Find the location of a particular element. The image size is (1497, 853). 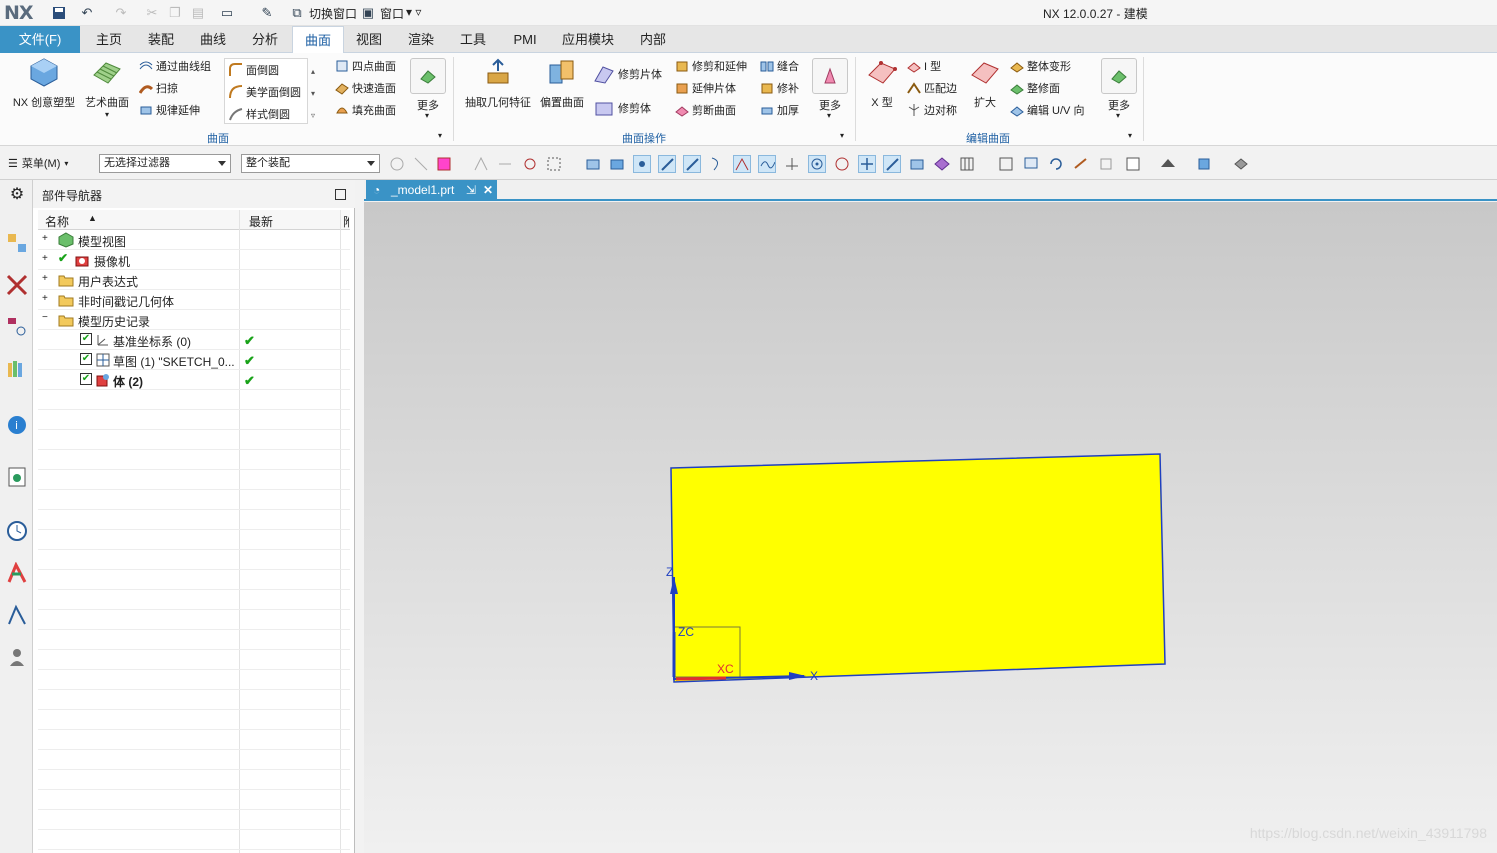

render-style-icon is located at coordinates (1133, 164).